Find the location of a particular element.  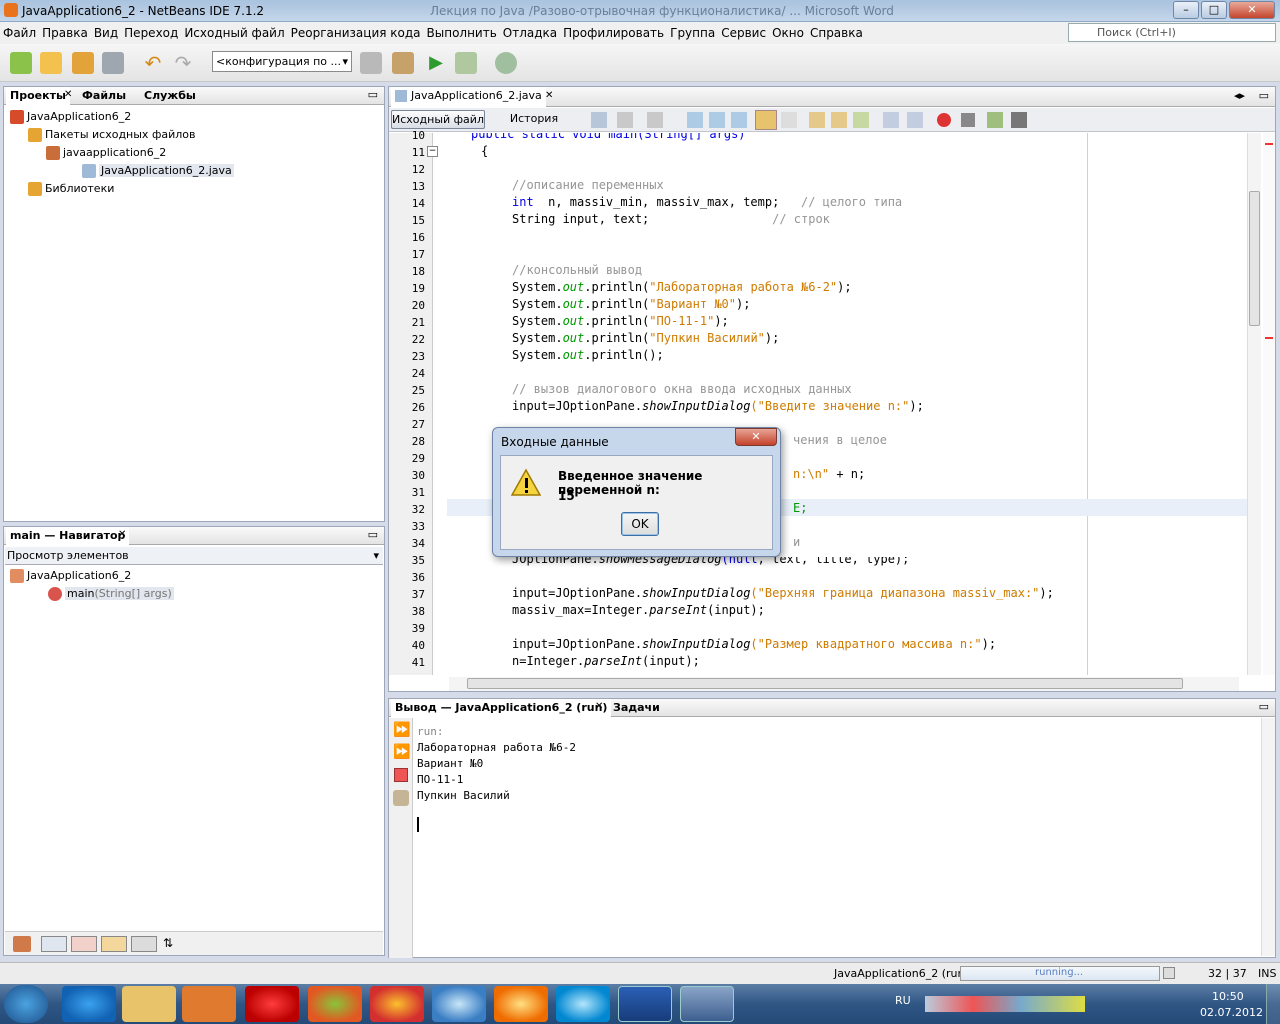

tab-services: Службы is located at coordinates (170, 96).